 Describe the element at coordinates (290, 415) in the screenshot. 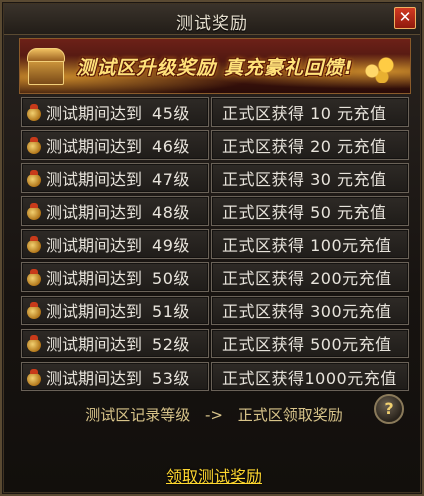

I see `hint-right: 正式区领取奖励` at that location.